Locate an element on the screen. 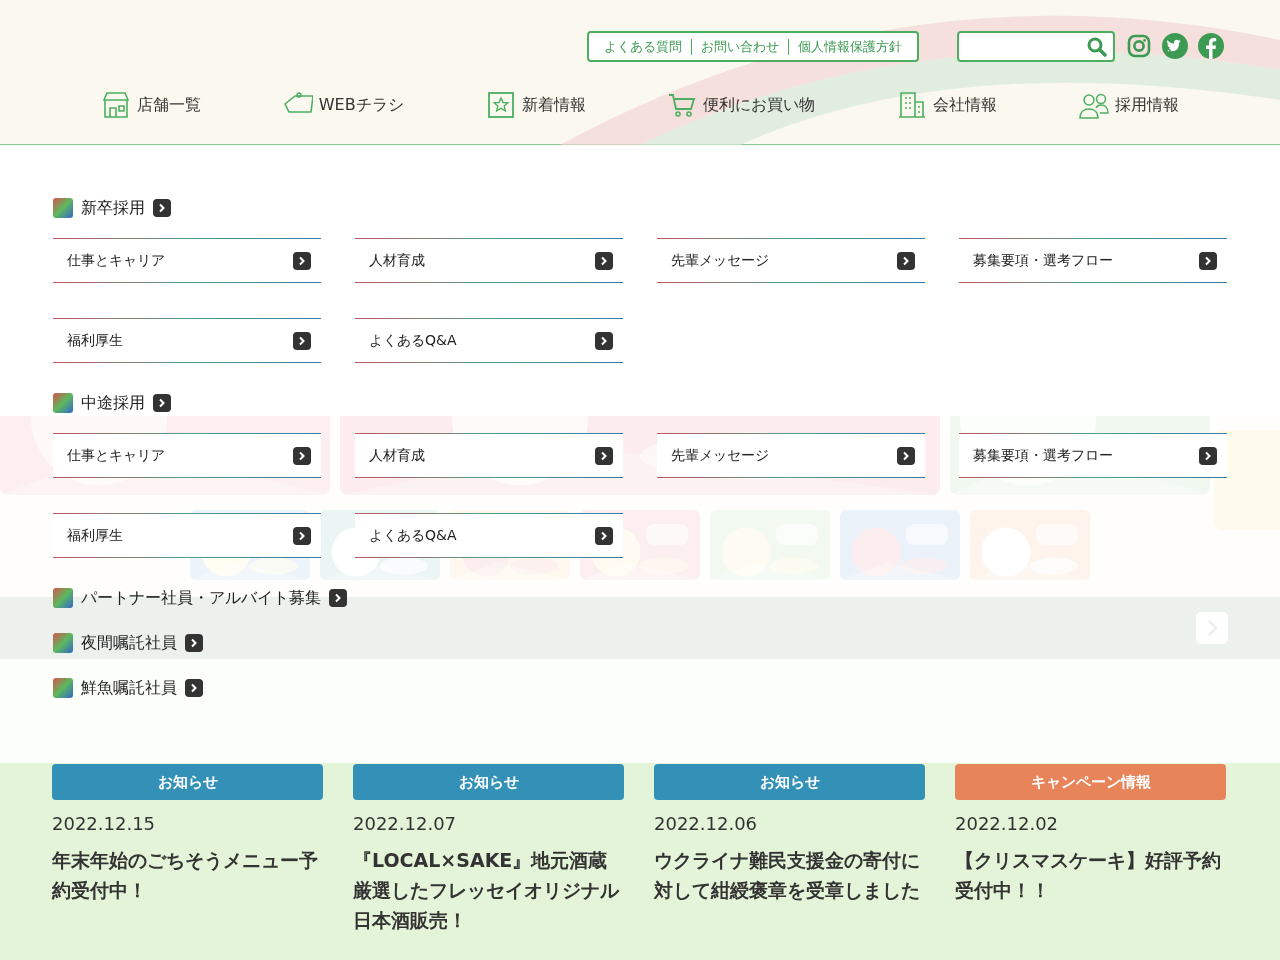  menu-section-link: 夜間嘱託社員 is located at coordinates (129, 643).